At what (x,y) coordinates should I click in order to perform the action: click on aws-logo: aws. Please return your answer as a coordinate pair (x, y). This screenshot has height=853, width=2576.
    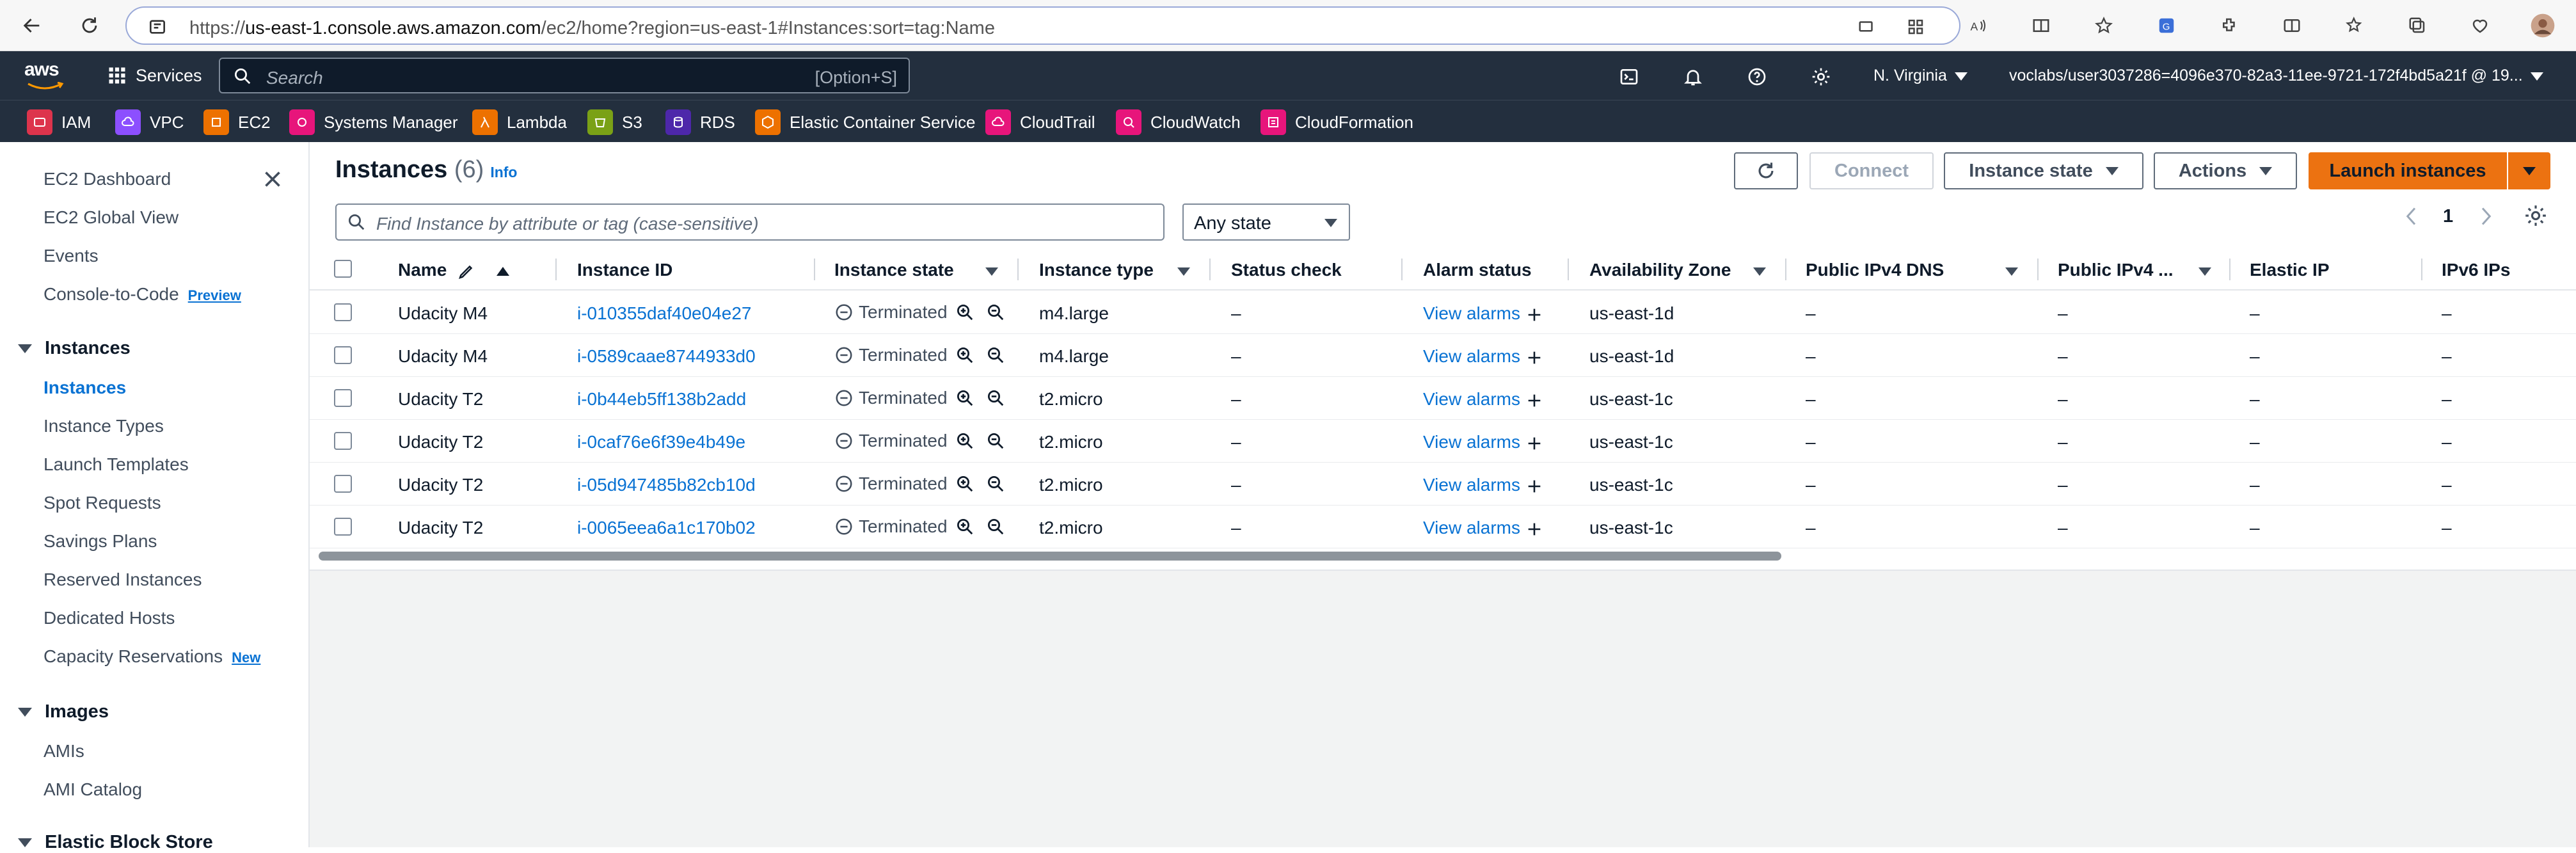
    Looking at the image, I should click on (47, 75).